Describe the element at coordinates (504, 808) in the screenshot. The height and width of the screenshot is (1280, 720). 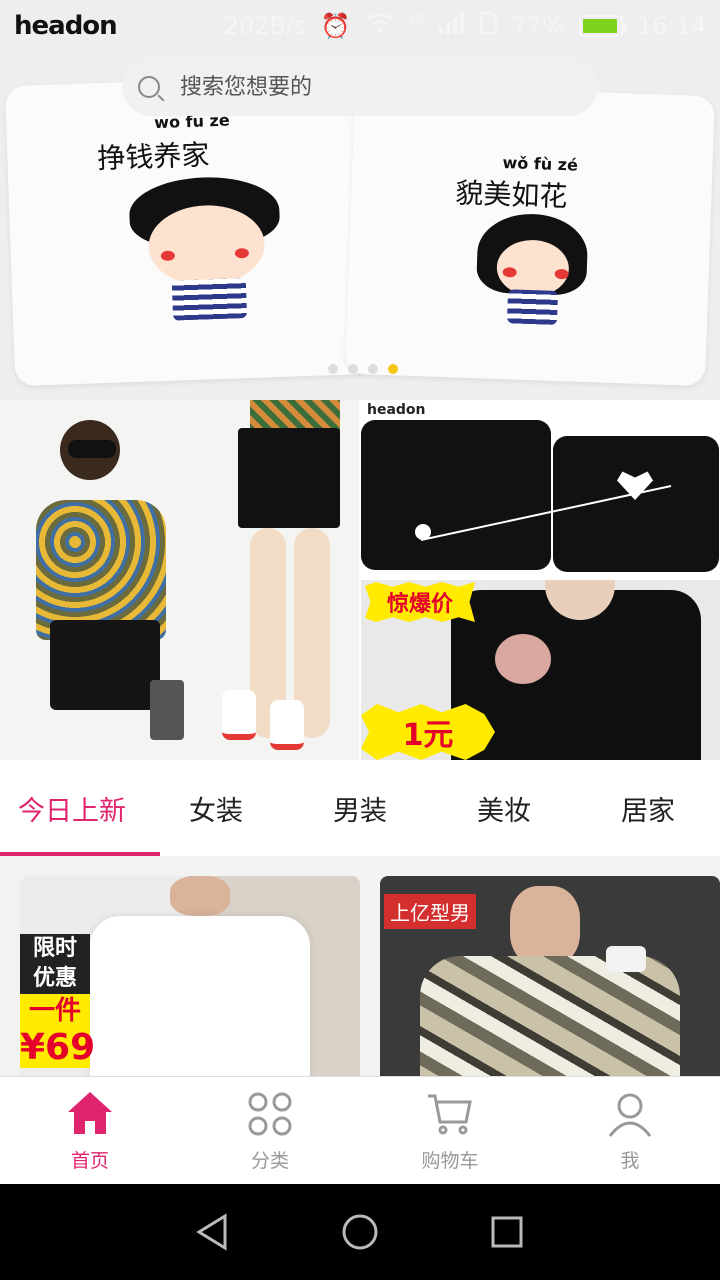
I see `tab-beauty: 美妆` at that location.